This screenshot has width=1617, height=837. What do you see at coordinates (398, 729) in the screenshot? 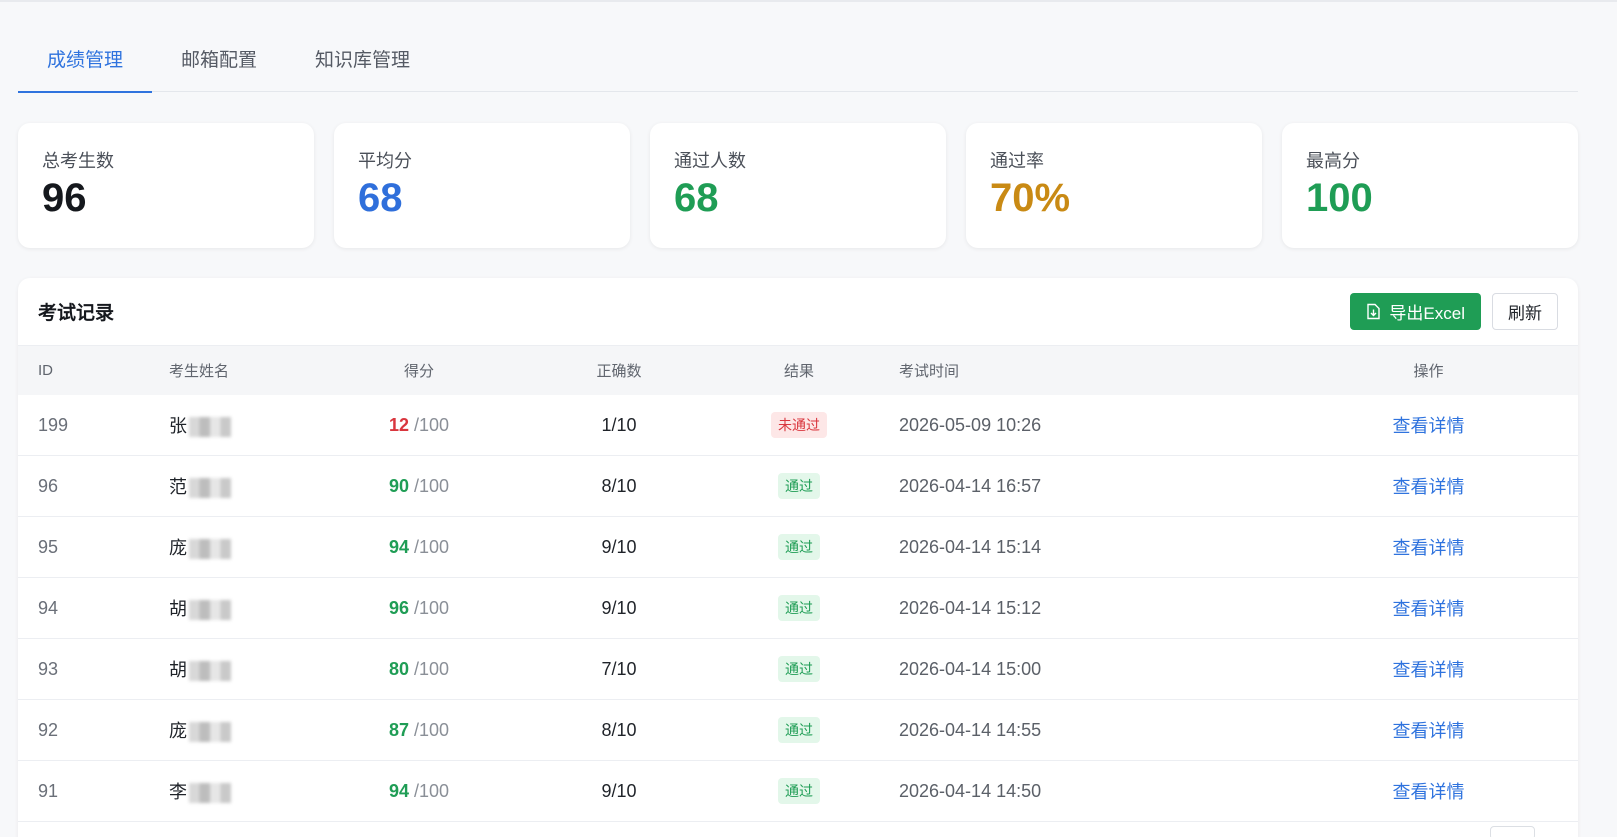
I see `score-value: 87` at bounding box center [398, 729].